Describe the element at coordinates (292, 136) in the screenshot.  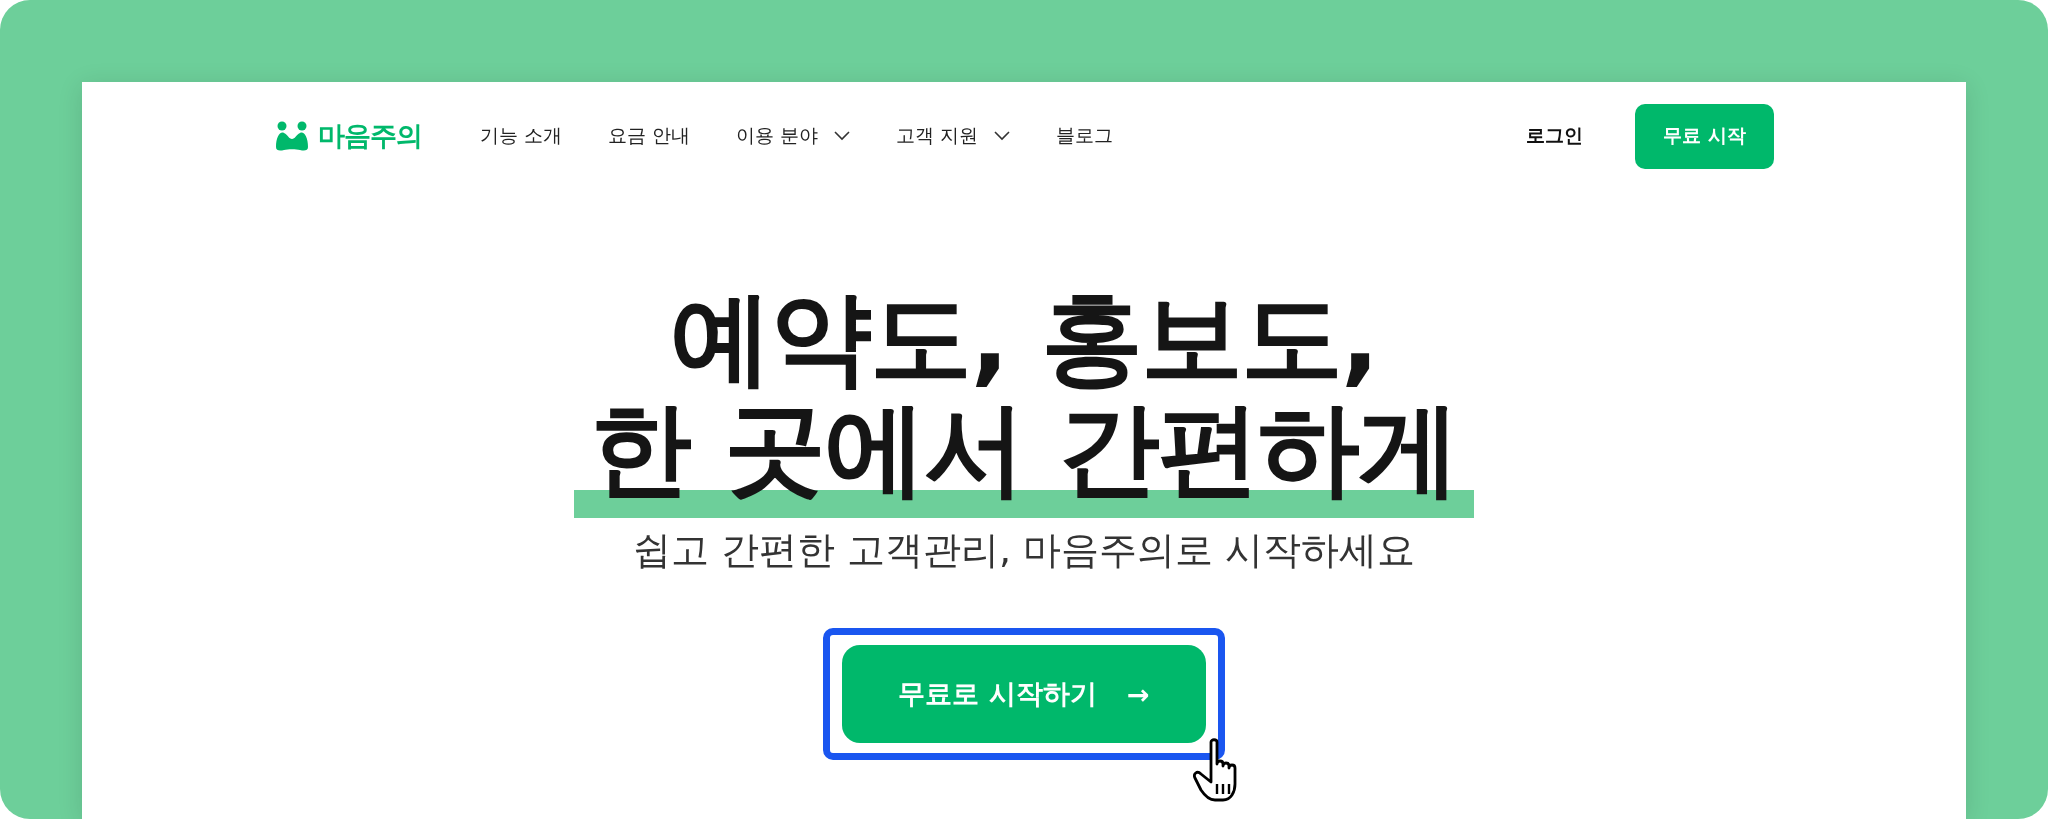
I see `logo-icon` at that location.